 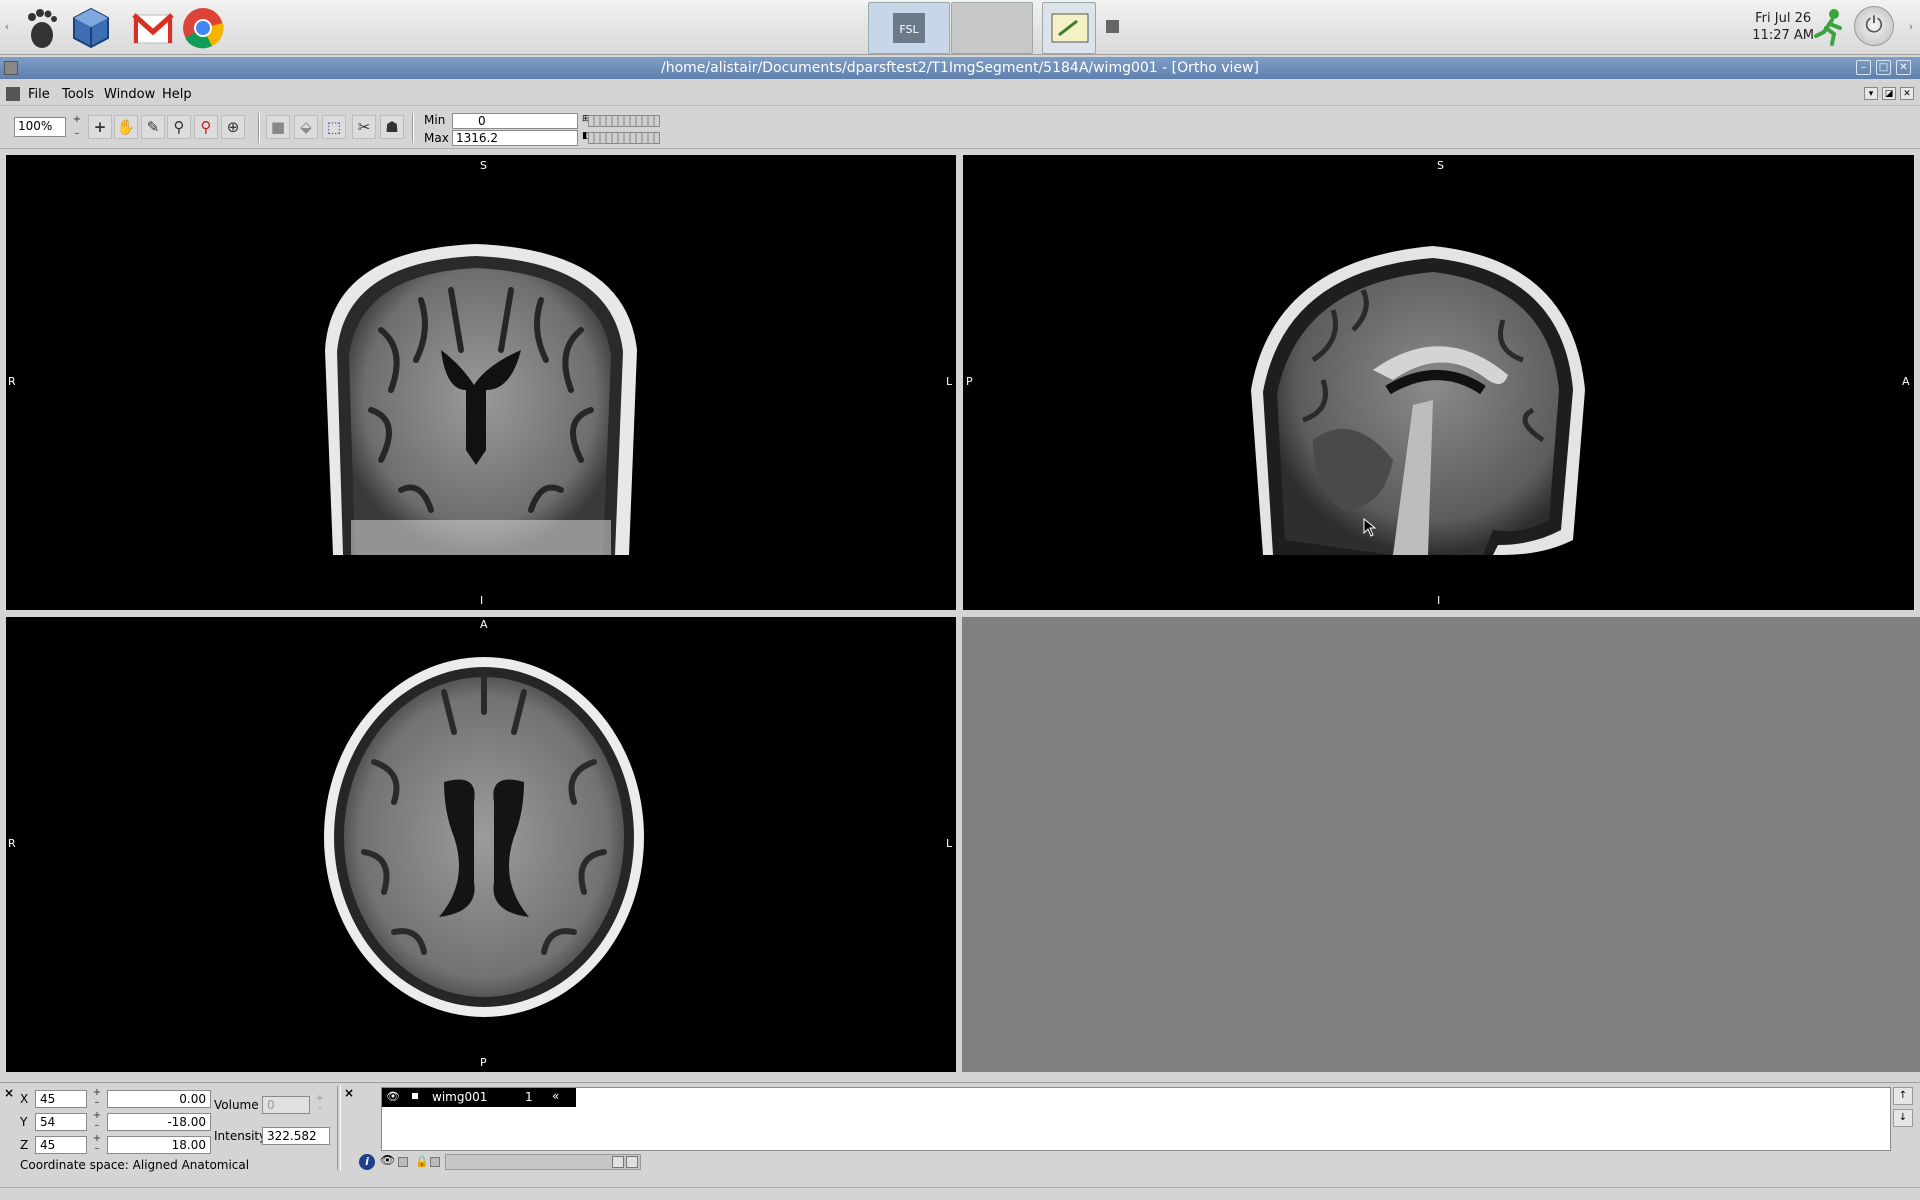 What do you see at coordinates (1871, 93) in the screenshot?
I see `mdi-minimize-icon: ▾` at bounding box center [1871, 93].